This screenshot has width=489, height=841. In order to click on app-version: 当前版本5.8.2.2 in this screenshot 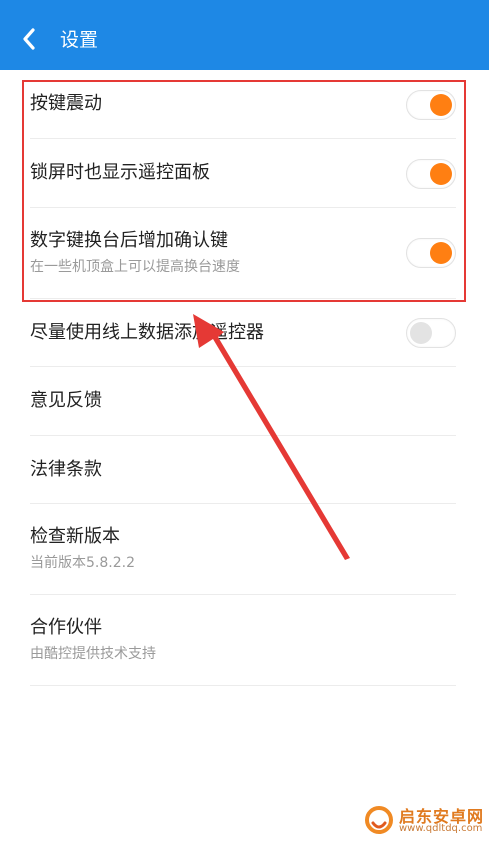, I will do `click(82, 563)`.